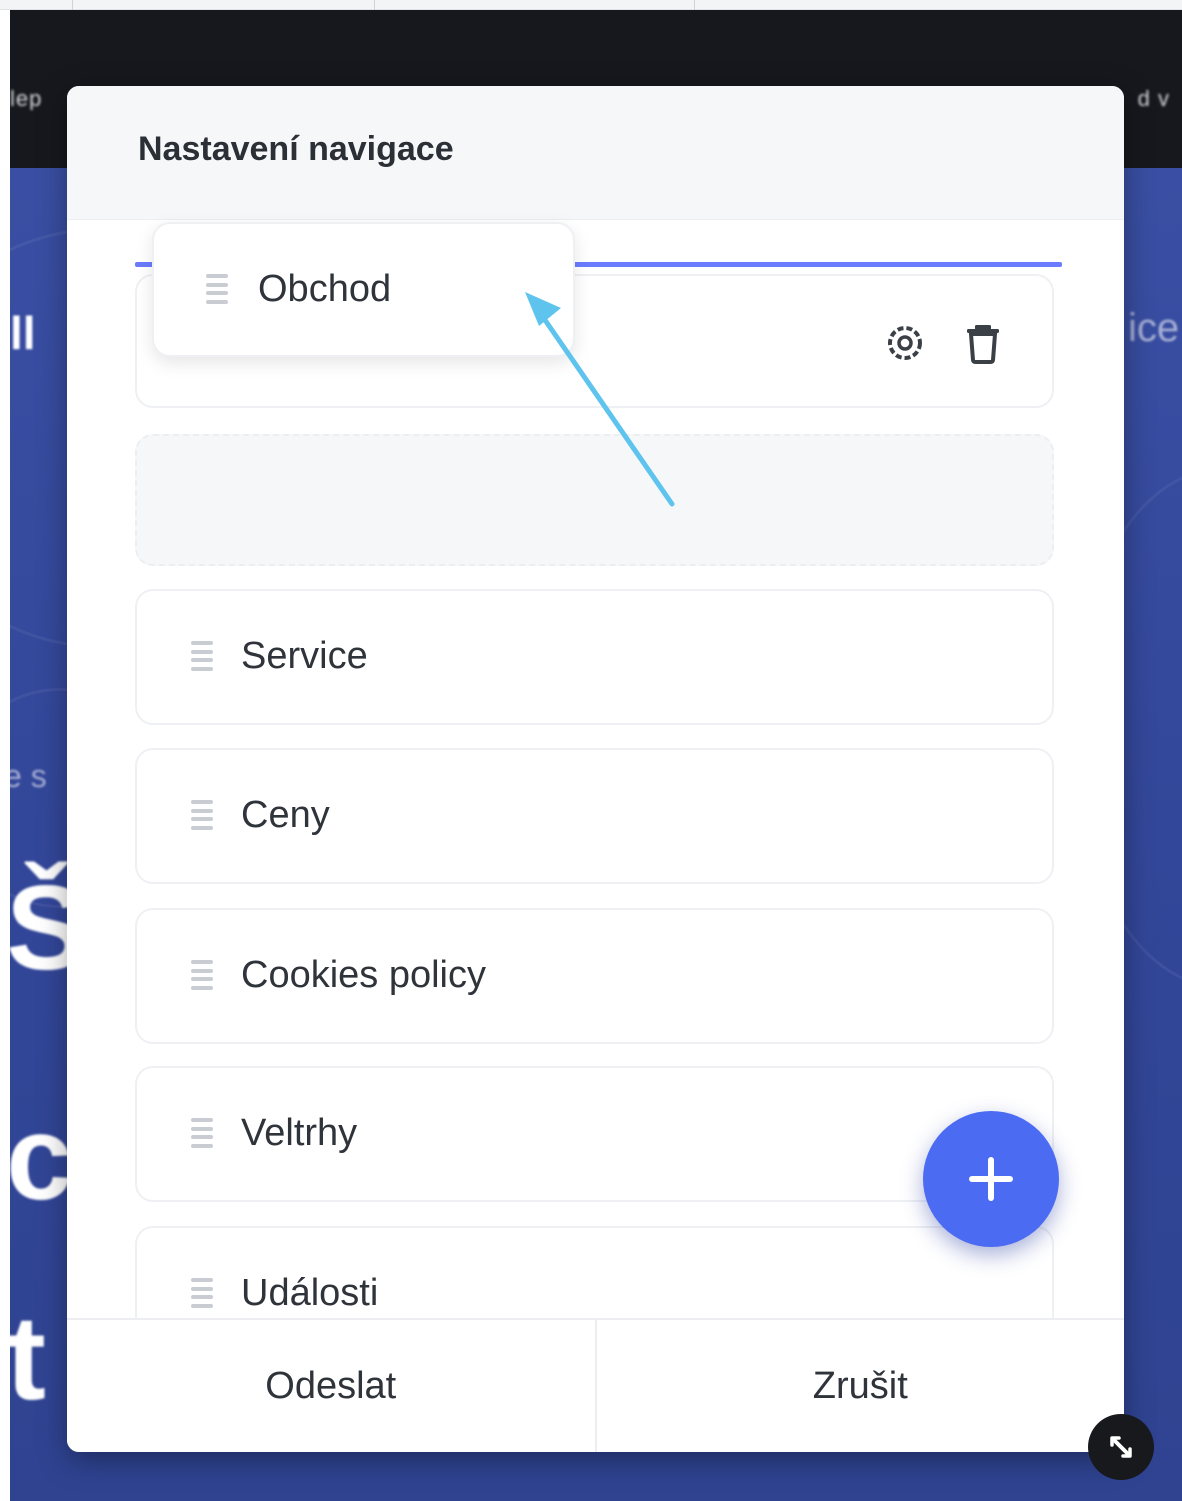 The width and height of the screenshot is (1182, 1501). What do you see at coordinates (28, 1358) in the screenshot?
I see `hero-text-fragment: t` at bounding box center [28, 1358].